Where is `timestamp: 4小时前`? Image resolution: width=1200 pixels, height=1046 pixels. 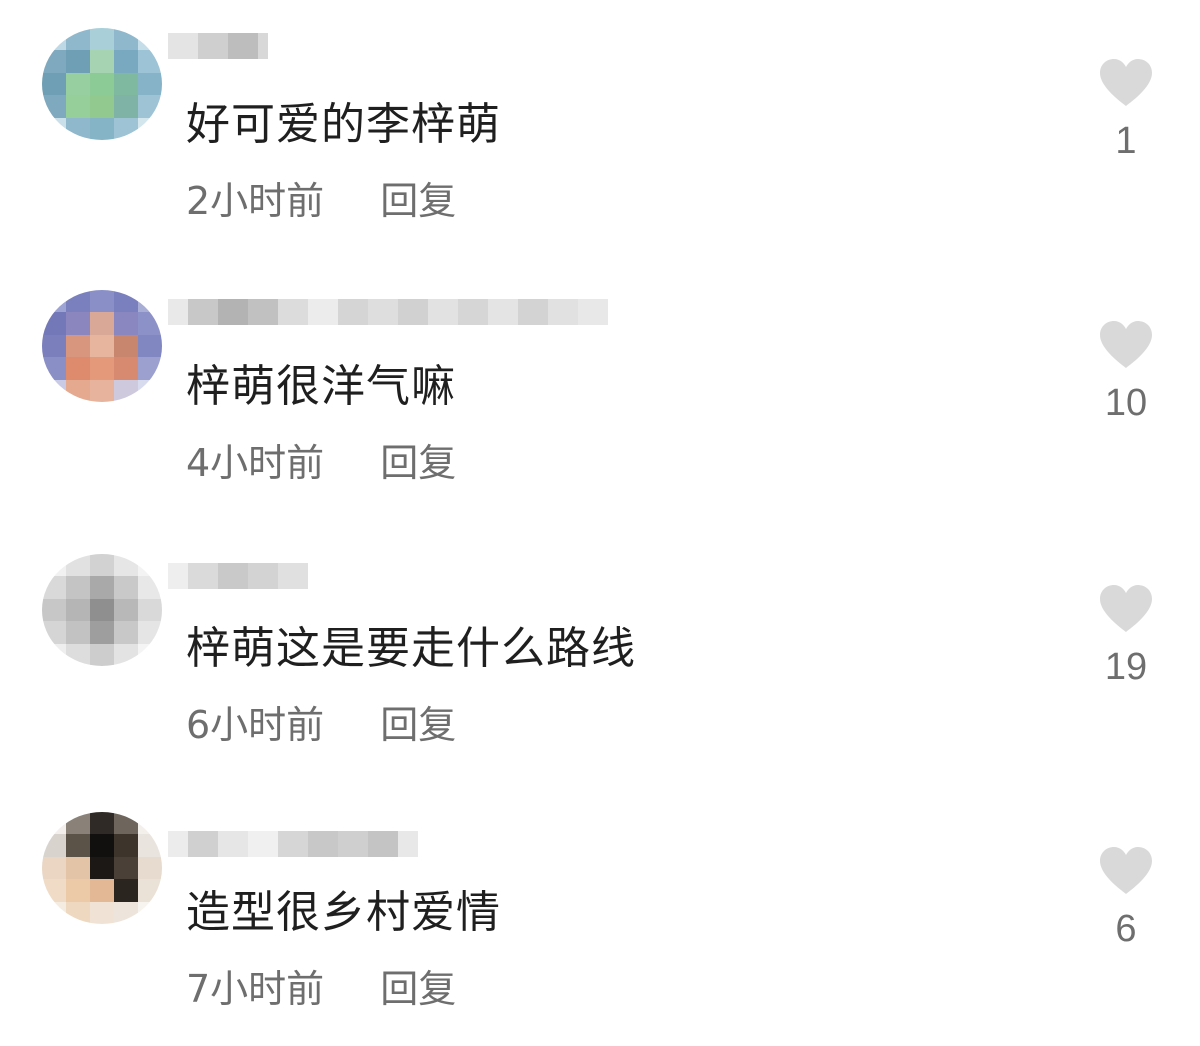 timestamp: 4小时前 is located at coordinates (255, 463).